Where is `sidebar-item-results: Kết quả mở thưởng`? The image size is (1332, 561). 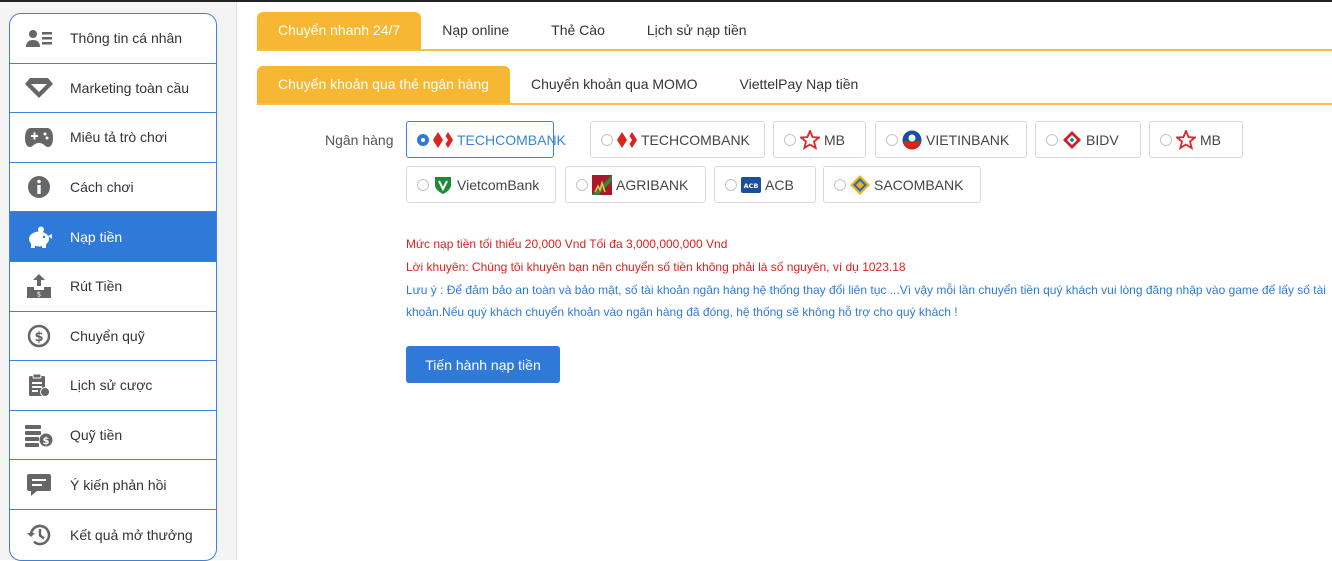
sidebar-item-results: Kết quả mở thưởng is located at coordinates (113, 535).